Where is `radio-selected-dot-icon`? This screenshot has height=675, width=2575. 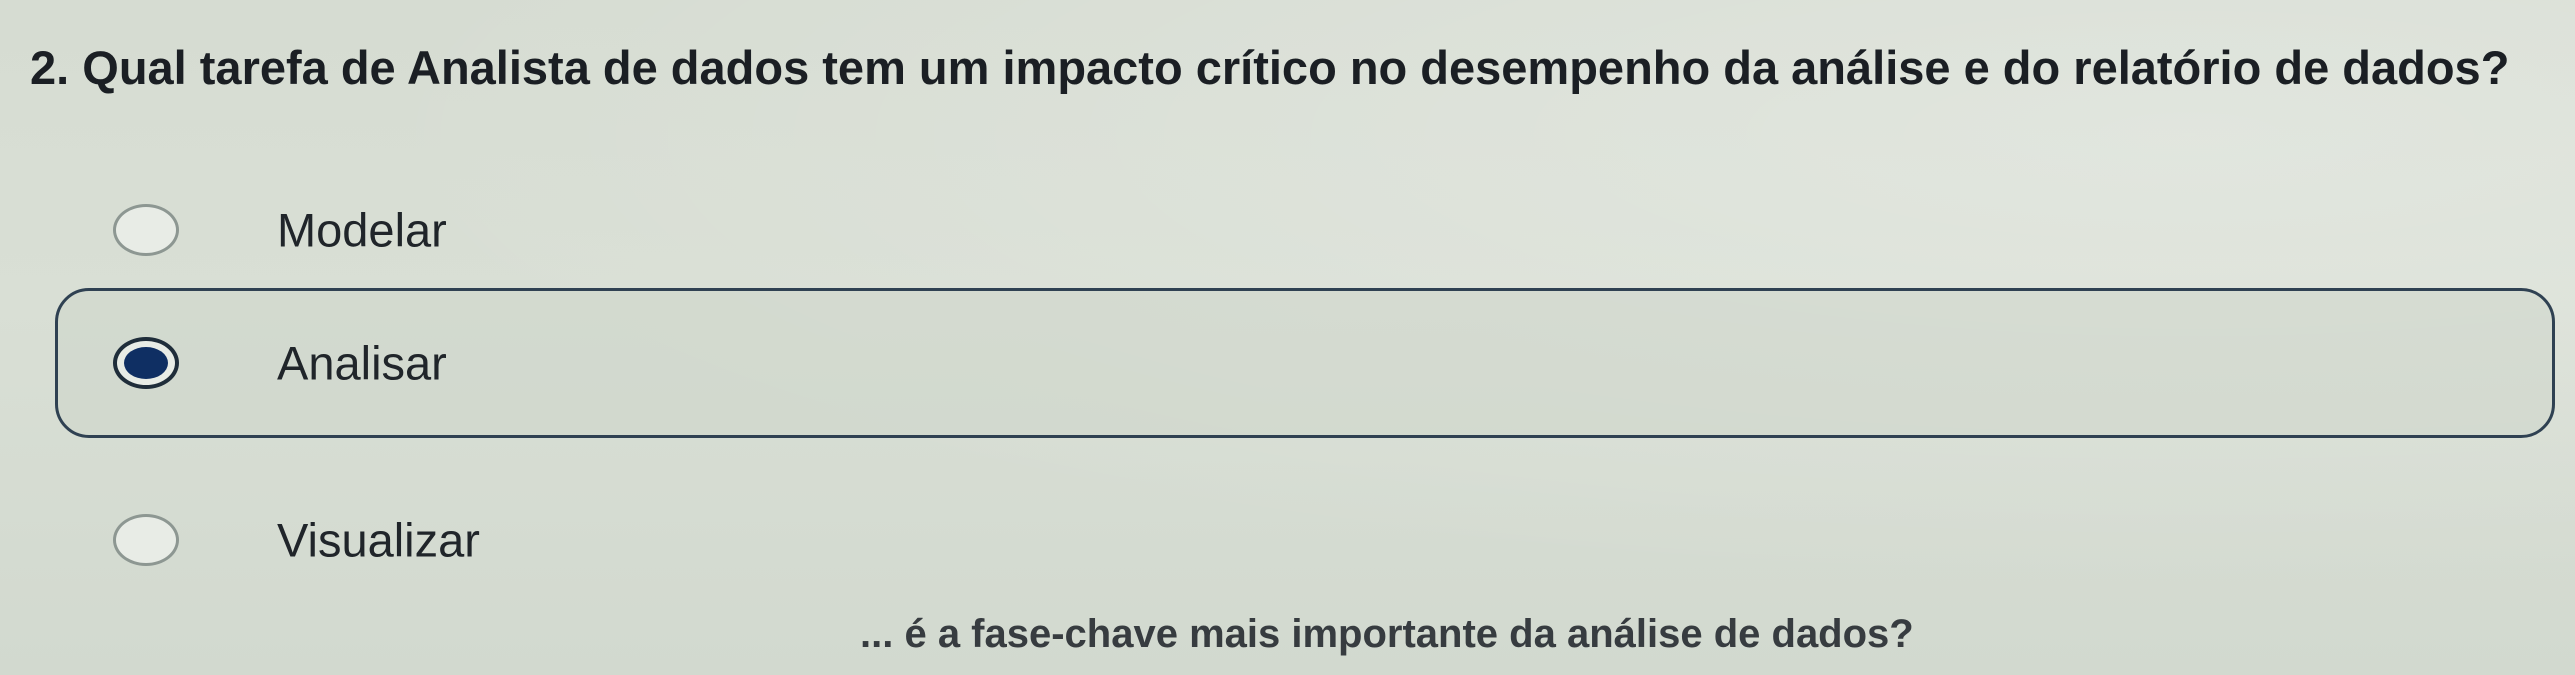 radio-selected-dot-icon is located at coordinates (146, 363).